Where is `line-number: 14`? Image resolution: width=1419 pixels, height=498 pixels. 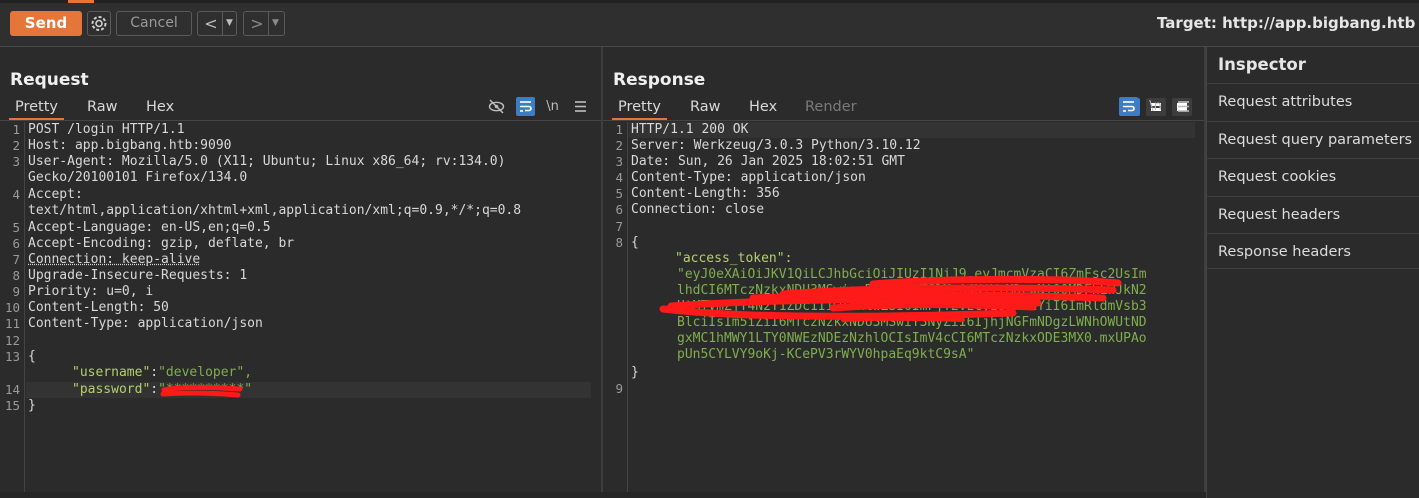
line-number: 14 is located at coordinates (12, 389).